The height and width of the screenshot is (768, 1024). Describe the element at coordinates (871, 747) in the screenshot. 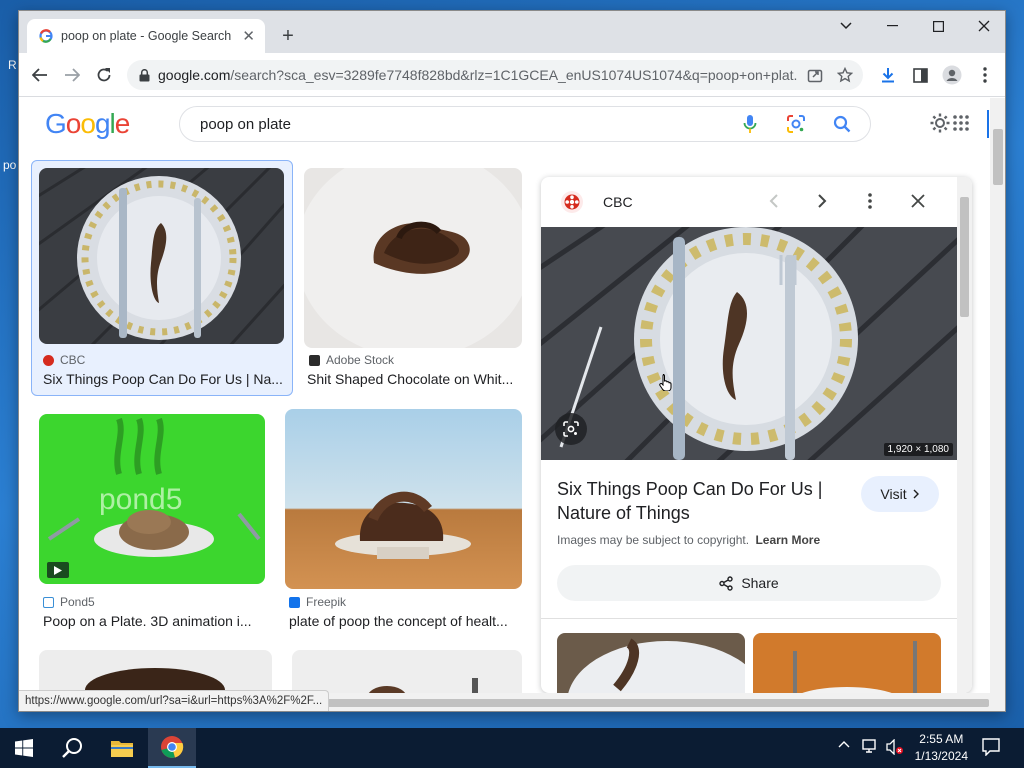

I see `network-icon` at that location.